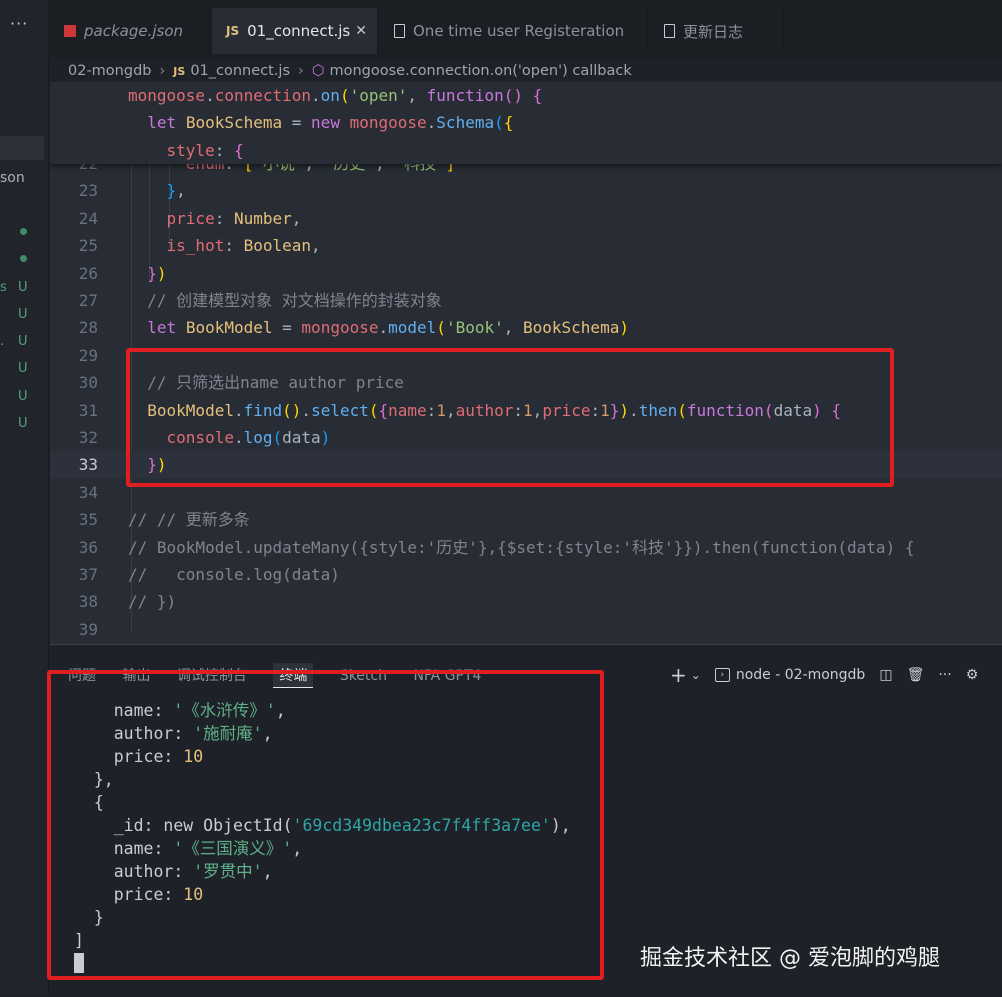 The image size is (1002, 997). Describe the element at coordinates (88, 437) in the screenshot. I see `line-number: 32` at that location.